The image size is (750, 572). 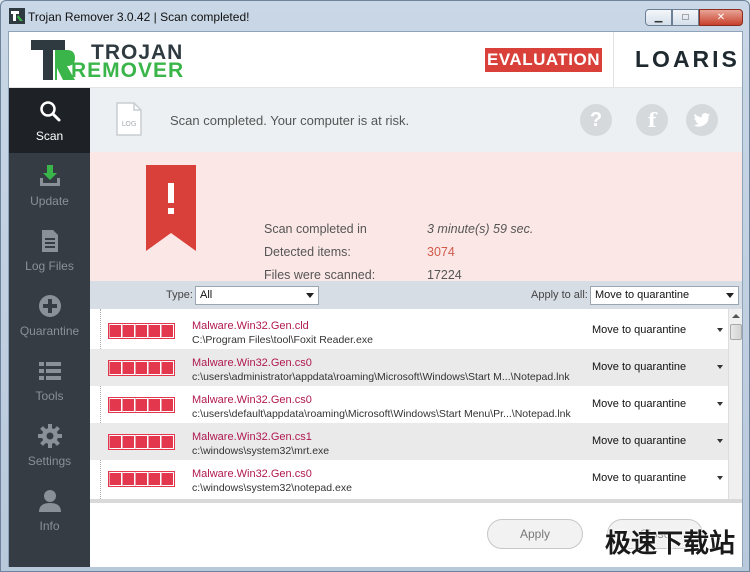 I want to click on loaris-logo: LOARIS, so click(x=687, y=59).